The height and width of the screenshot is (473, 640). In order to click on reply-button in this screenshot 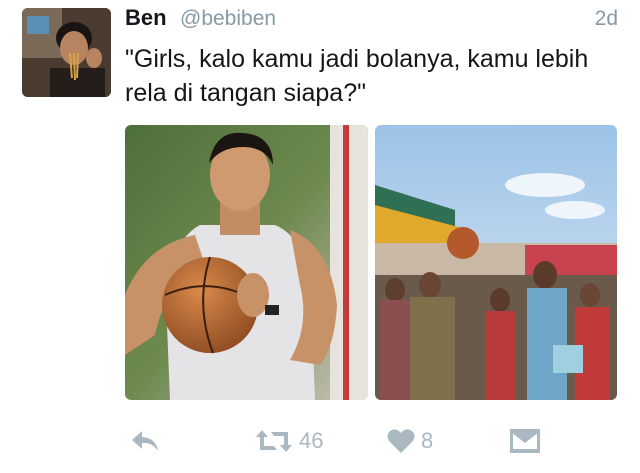, I will do `click(145, 441)`.